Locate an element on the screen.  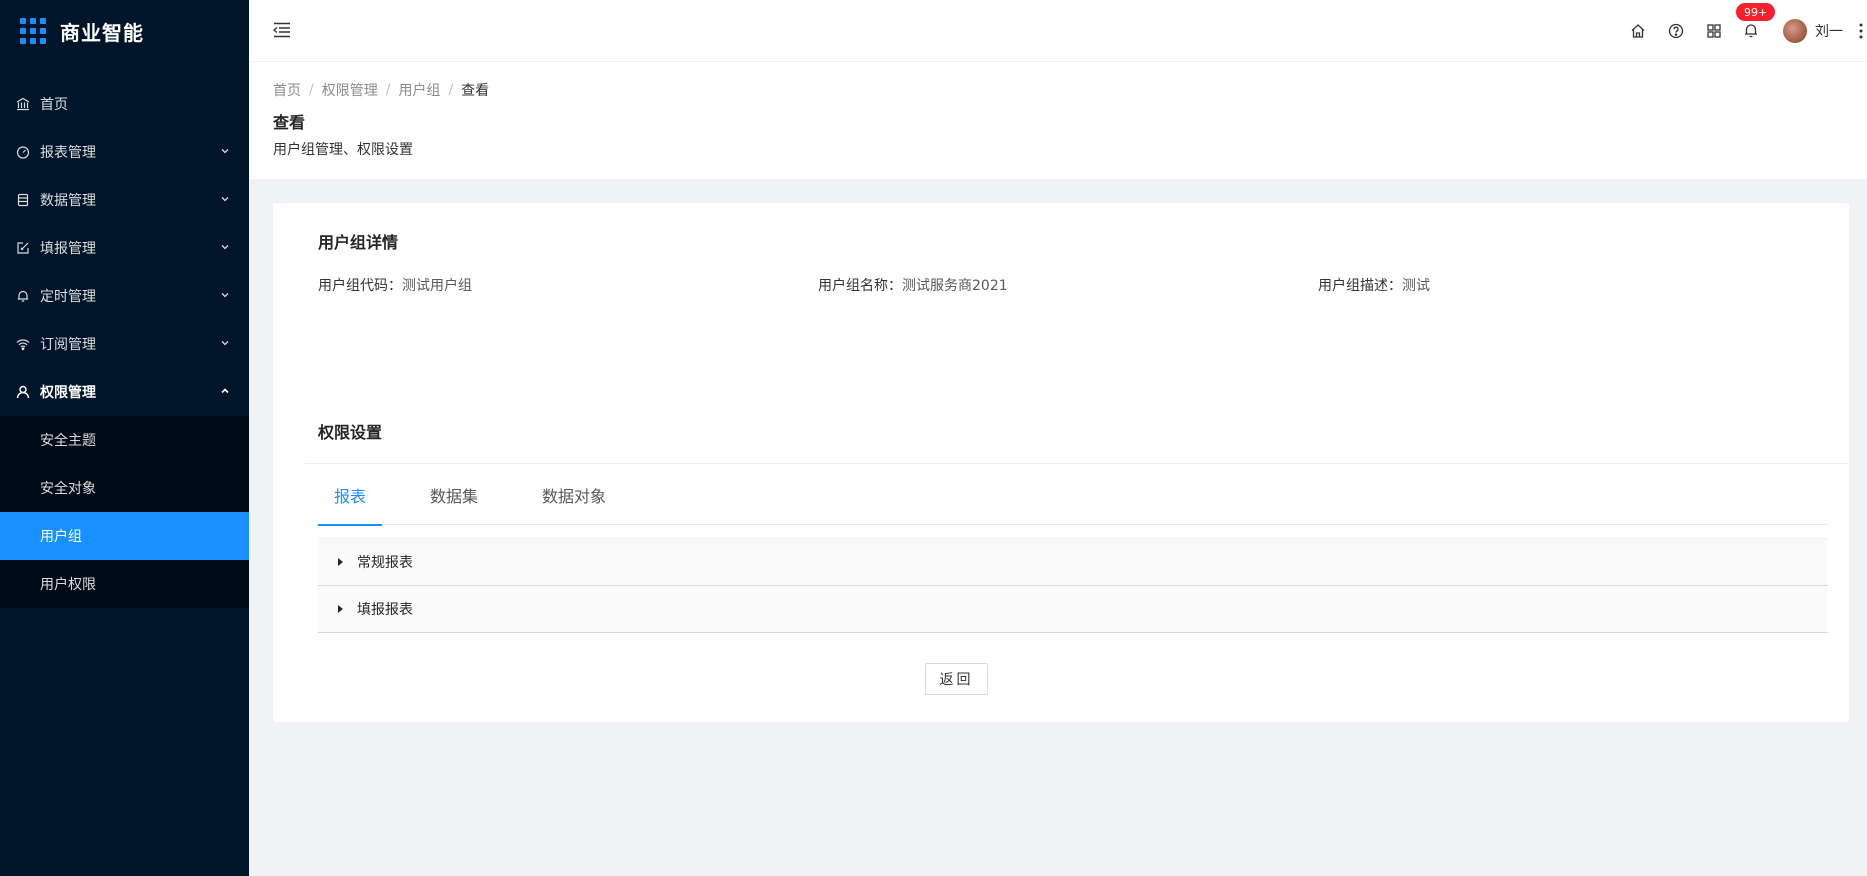
notification-bell: 99+ is located at coordinates (1756, 21).